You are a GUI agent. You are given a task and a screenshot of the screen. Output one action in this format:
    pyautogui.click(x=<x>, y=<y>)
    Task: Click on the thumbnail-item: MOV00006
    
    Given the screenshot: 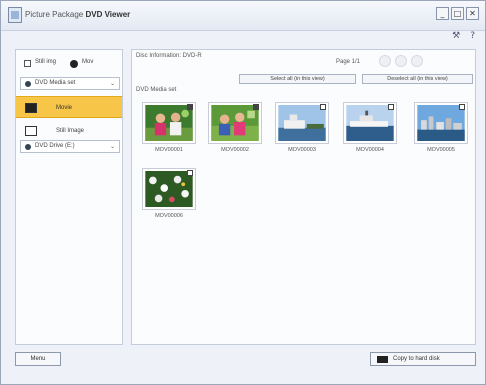 What is the action you would take?
    pyautogui.click(x=169, y=193)
    